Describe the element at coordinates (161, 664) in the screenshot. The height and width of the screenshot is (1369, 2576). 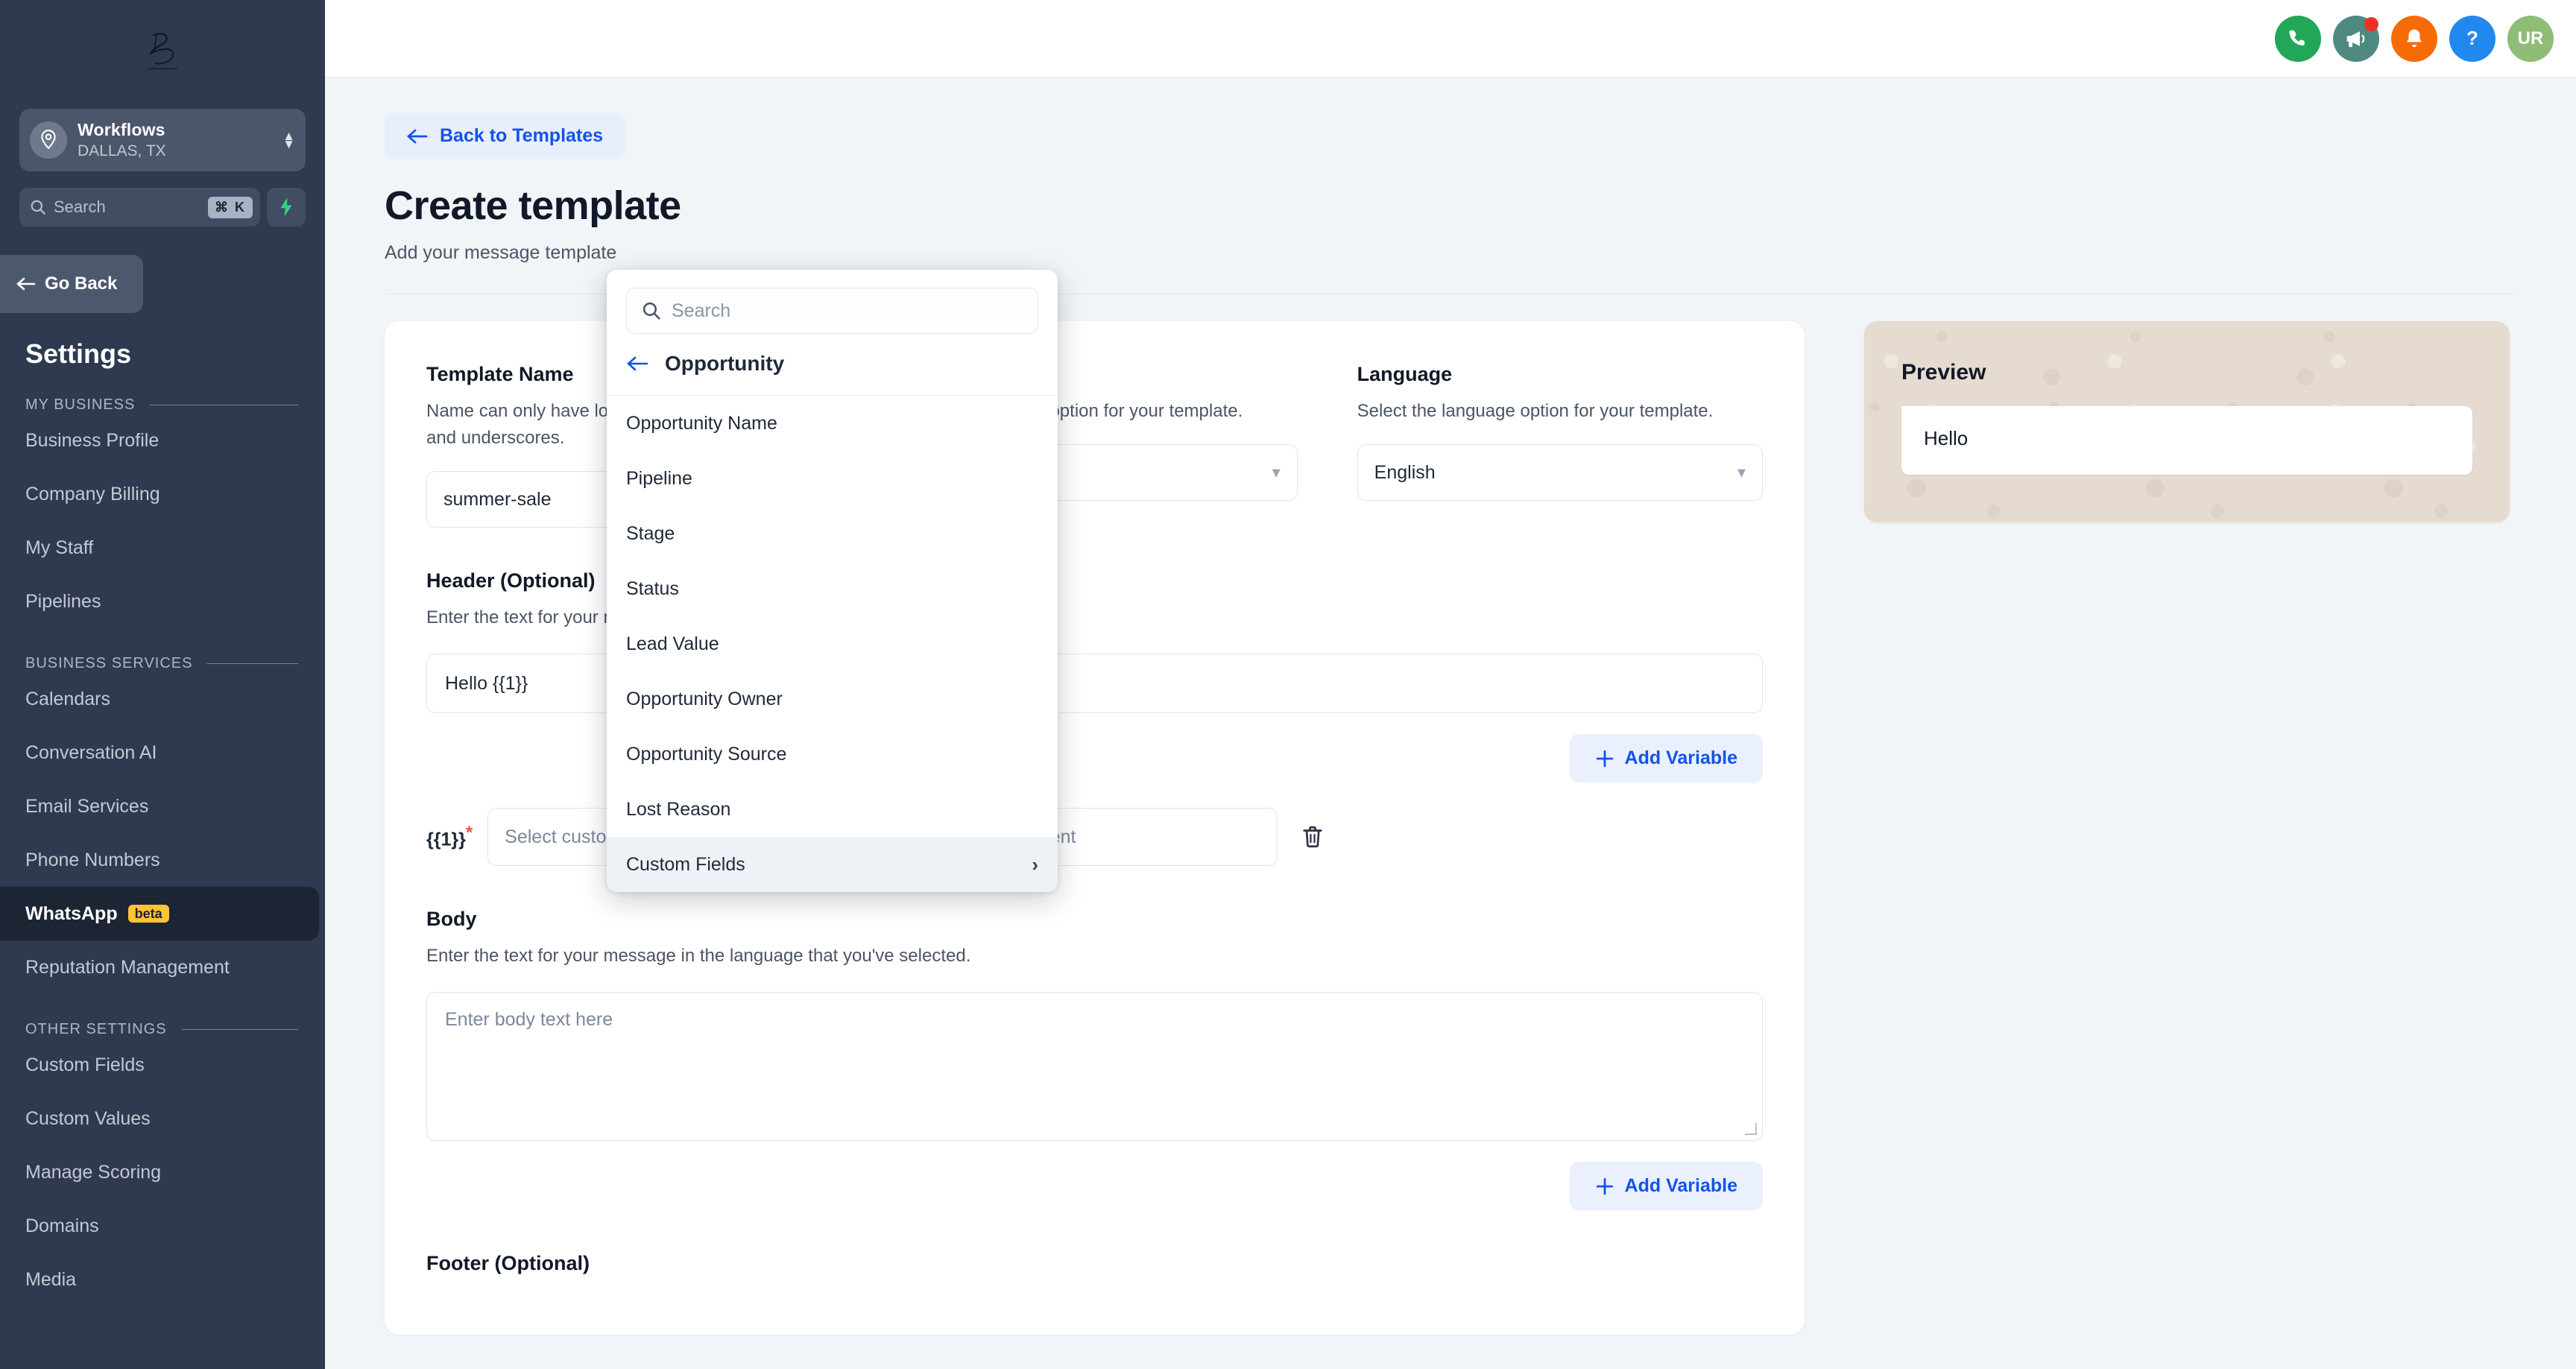
I see `section-header-business-services: BUSINESS SERVICES` at that location.